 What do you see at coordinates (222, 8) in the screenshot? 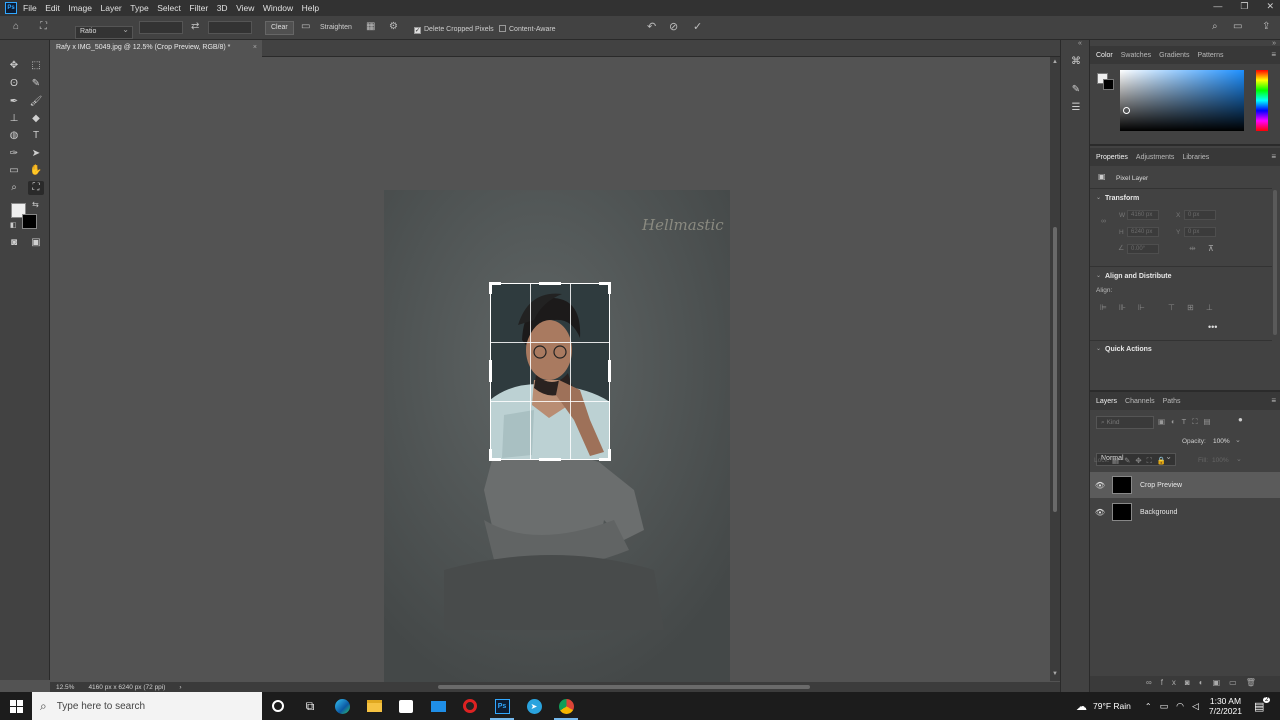
I see `menu-3d: 3D` at bounding box center [222, 8].